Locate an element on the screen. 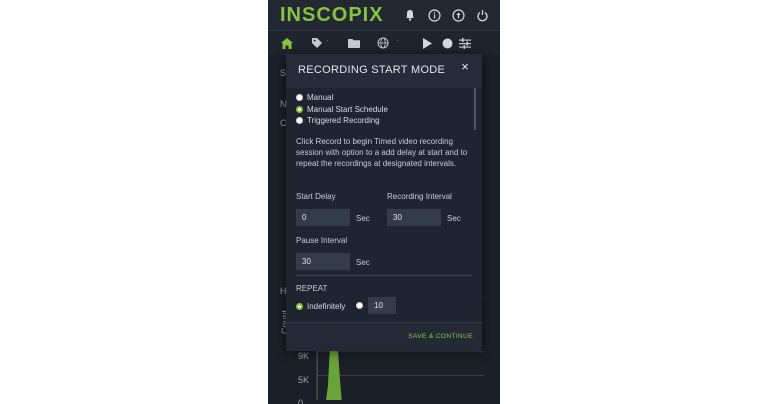 This screenshot has width=768, height=404. bell-icon is located at coordinates (410, 15).